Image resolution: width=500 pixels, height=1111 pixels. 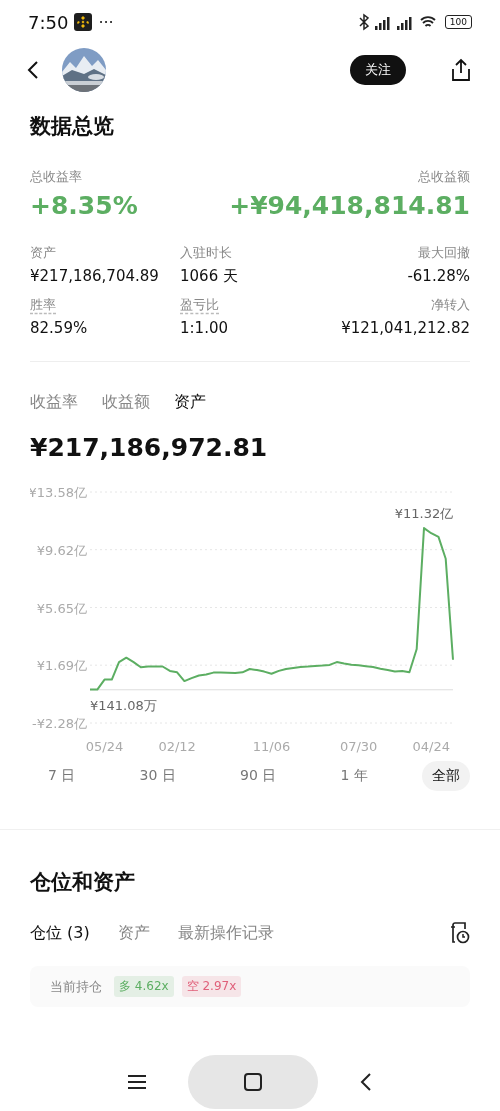 I want to click on value-label: ¥11.32亿, so click(x=424, y=514).